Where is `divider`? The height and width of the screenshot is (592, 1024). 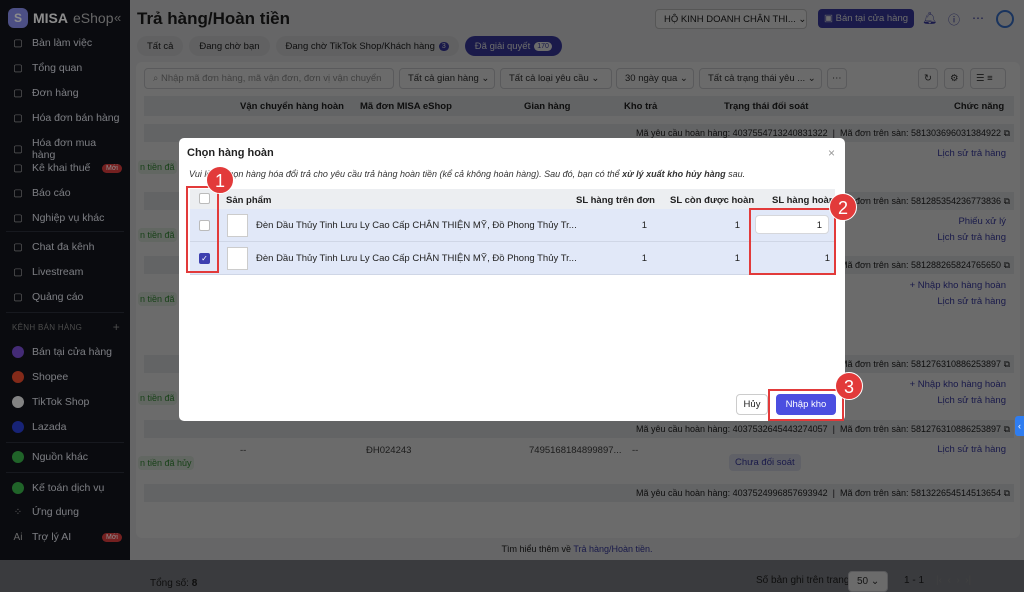 divider is located at coordinates (65, 312).